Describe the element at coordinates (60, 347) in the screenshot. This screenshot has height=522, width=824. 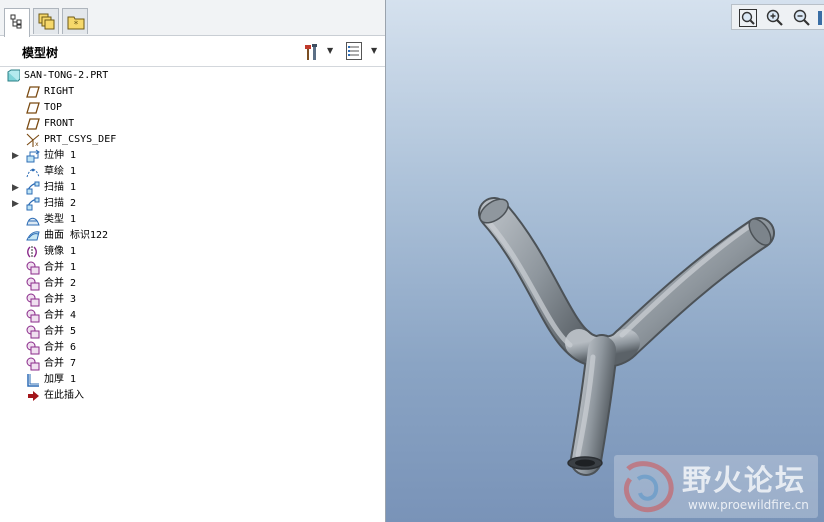
I see `tree-item-label: 合并 6` at that location.